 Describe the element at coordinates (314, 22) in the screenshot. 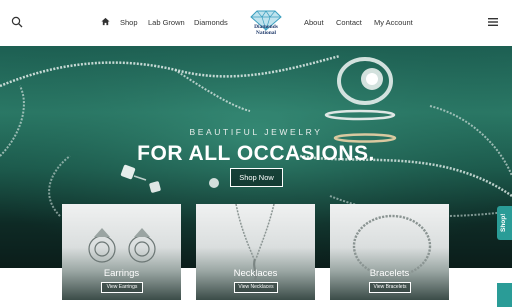

I see `nav-about: About` at that location.